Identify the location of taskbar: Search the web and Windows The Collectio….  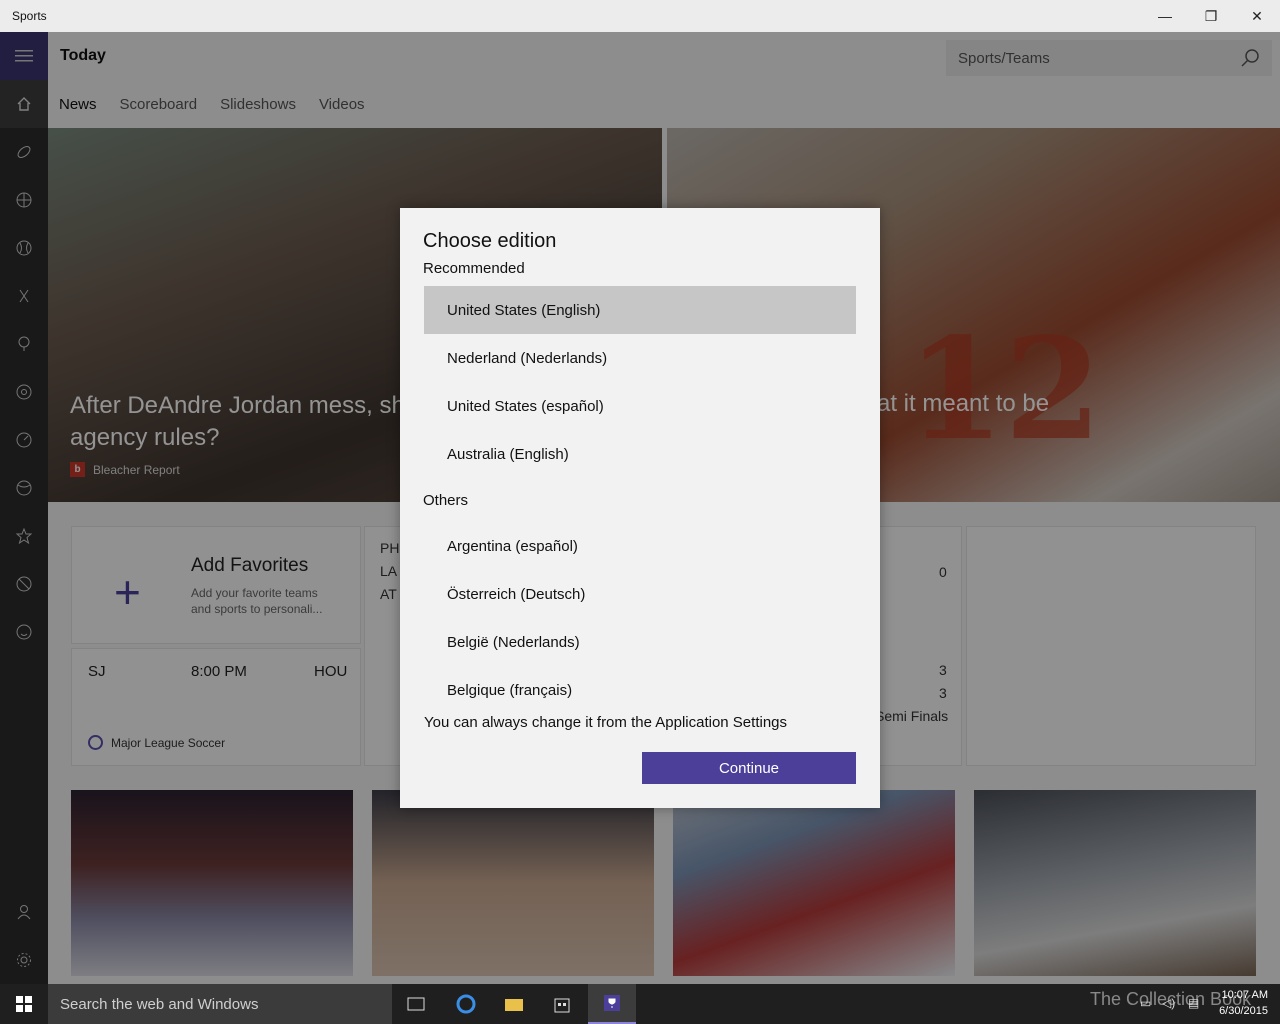
(640, 1004).